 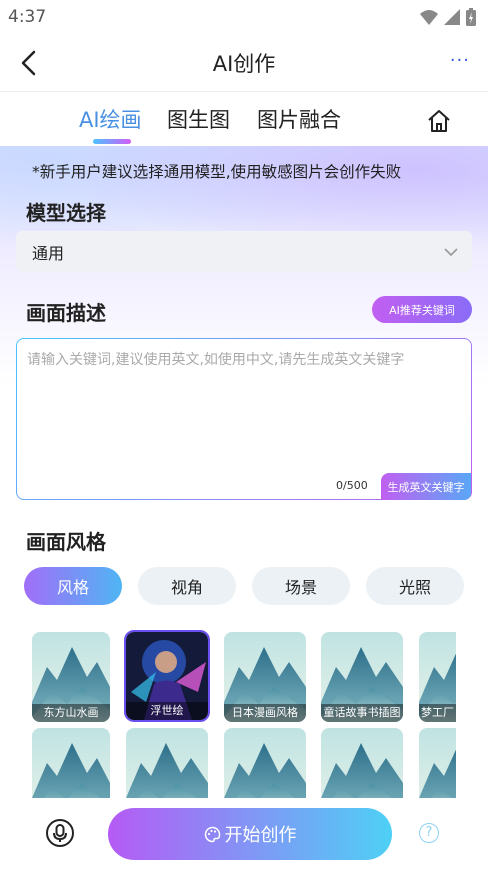 I want to click on tab-image-fusion: 图片融合, so click(x=299, y=119).